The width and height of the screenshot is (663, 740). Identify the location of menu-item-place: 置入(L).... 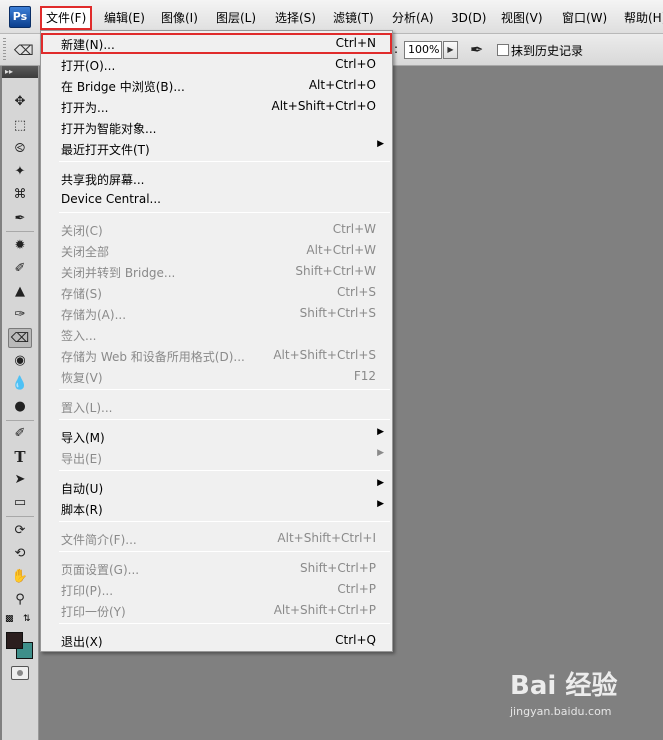
(216, 406).